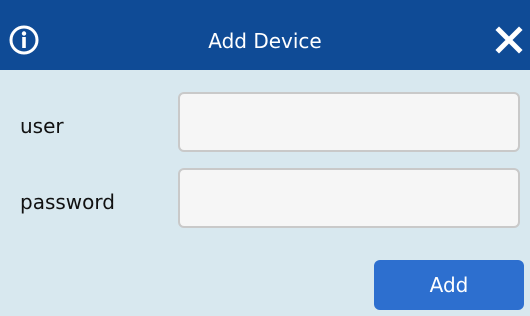 The height and width of the screenshot is (316, 530). What do you see at coordinates (42, 126) in the screenshot?
I see `user-label: user` at bounding box center [42, 126].